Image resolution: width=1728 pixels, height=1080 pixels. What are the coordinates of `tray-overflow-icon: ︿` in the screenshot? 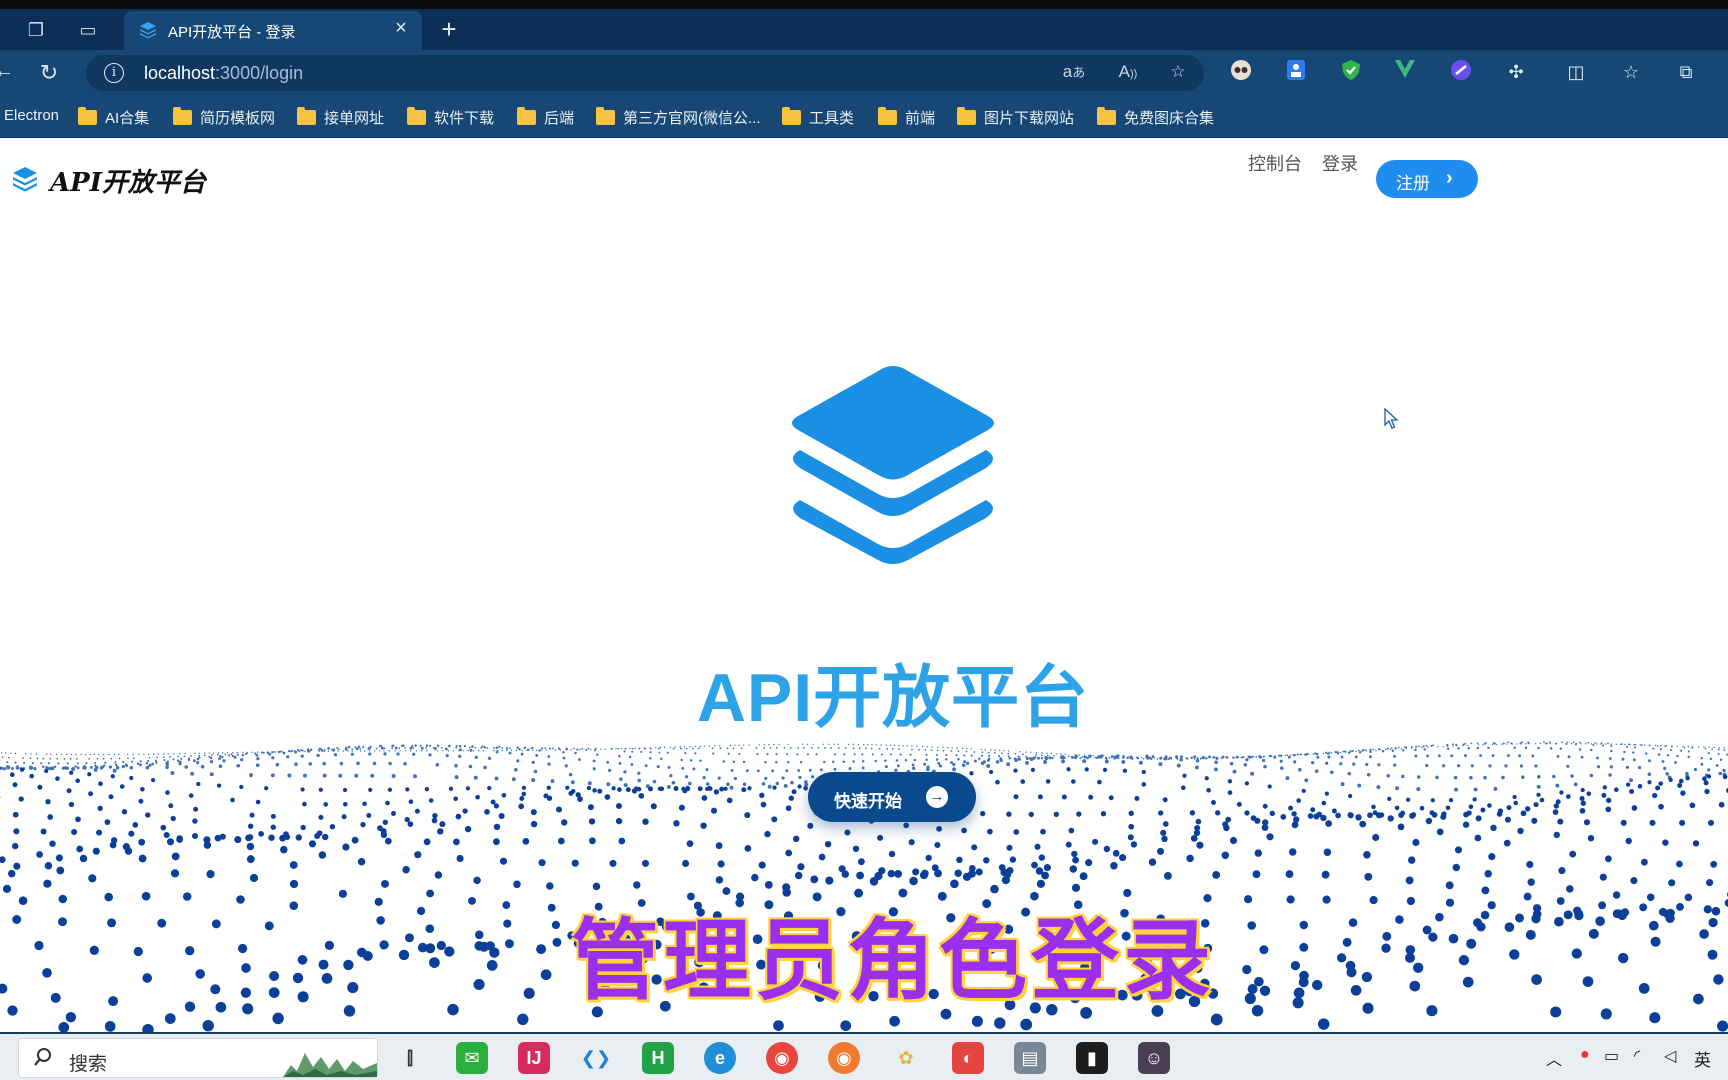 It's located at (1554, 1058).